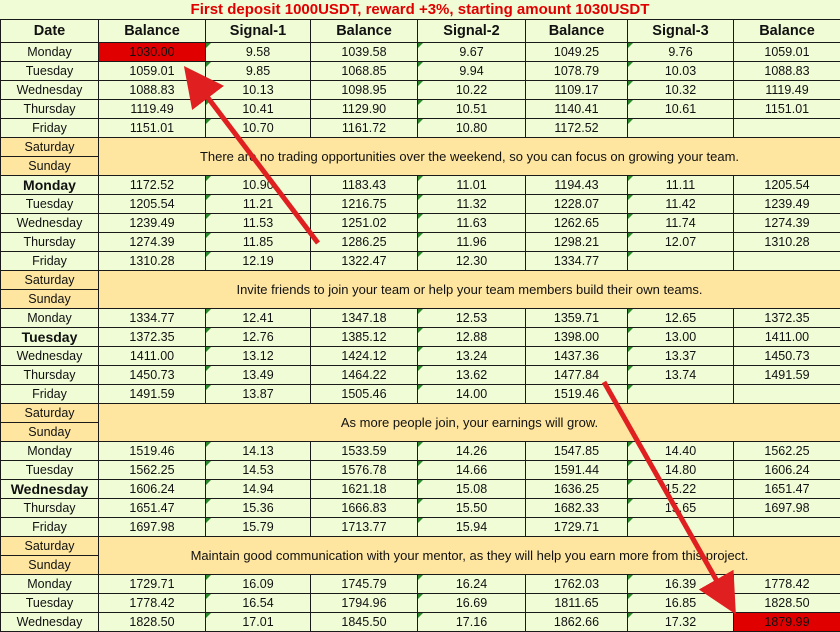 The height and width of the screenshot is (632, 840). What do you see at coordinates (420, 394) in the screenshot?
I see `table-row: Friday 1491.59 13.87 1505.46 14.00 1519.46` at bounding box center [420, 394].